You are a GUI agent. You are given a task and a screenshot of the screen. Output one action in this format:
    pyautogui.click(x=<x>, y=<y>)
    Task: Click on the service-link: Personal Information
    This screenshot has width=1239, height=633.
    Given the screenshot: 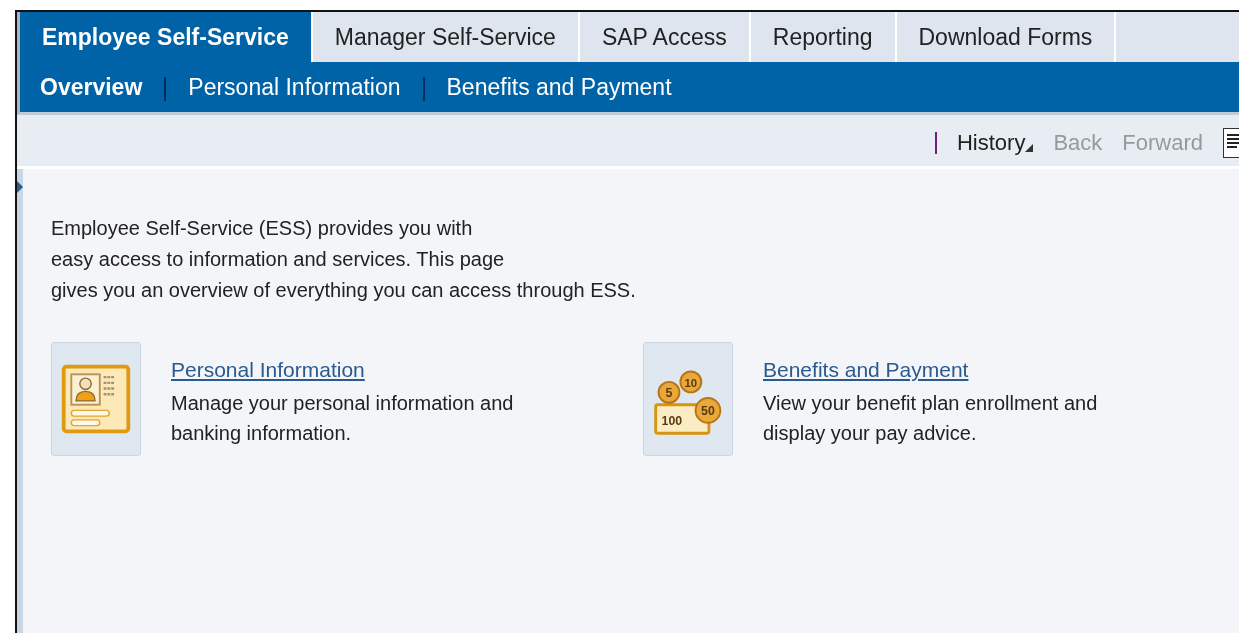 What is the action you would take?
    pyautogui.click(x=268, y=369)
    